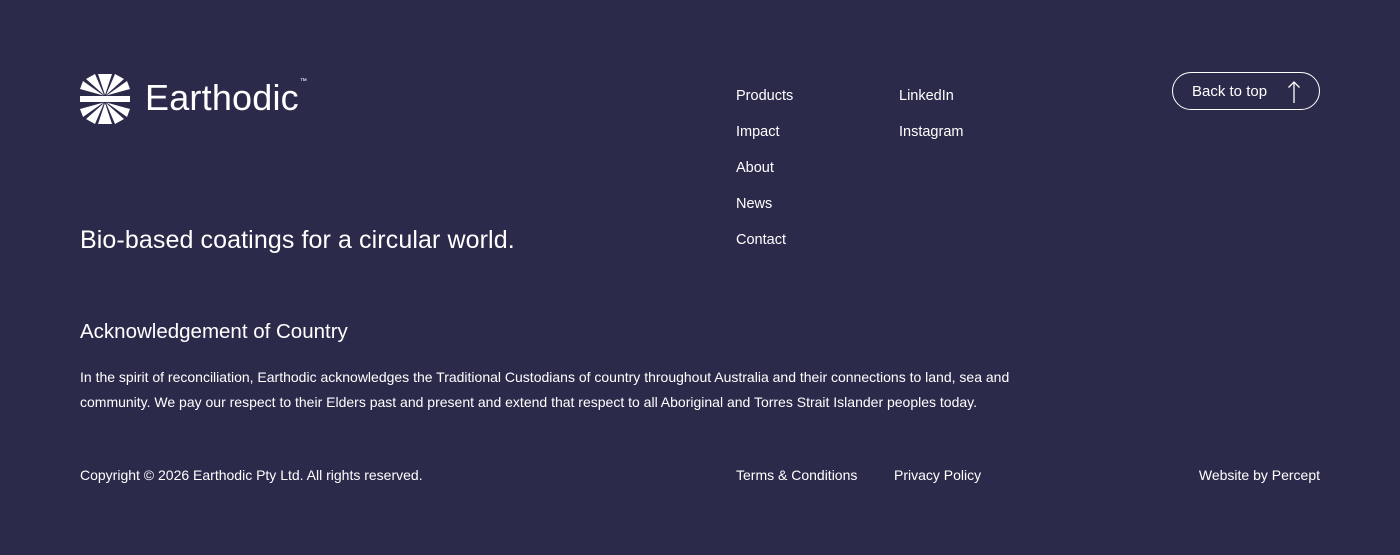 The image size is (1400, 555). What do you see at coordinates (764, 96) in the screenshot?
I see `nav-link-products: Products` at bounding box center [764, 96].